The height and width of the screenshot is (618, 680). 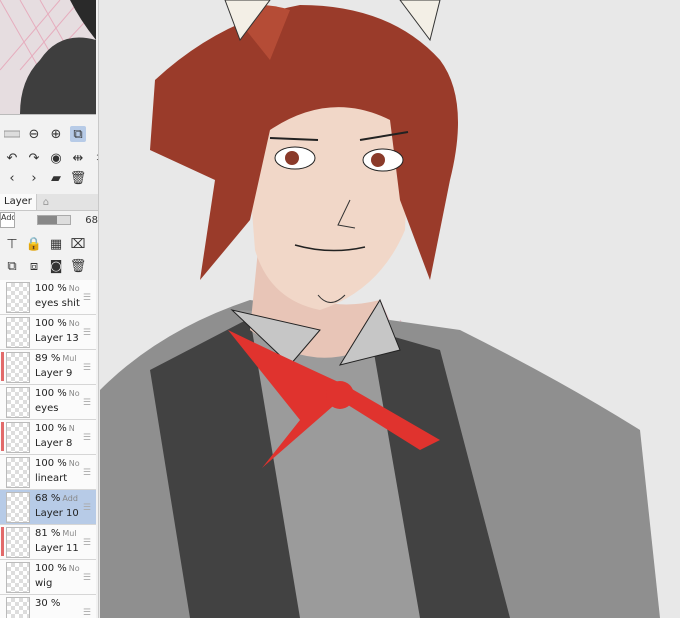 I want to click on navigator-preview, so click(x=48, y=57).